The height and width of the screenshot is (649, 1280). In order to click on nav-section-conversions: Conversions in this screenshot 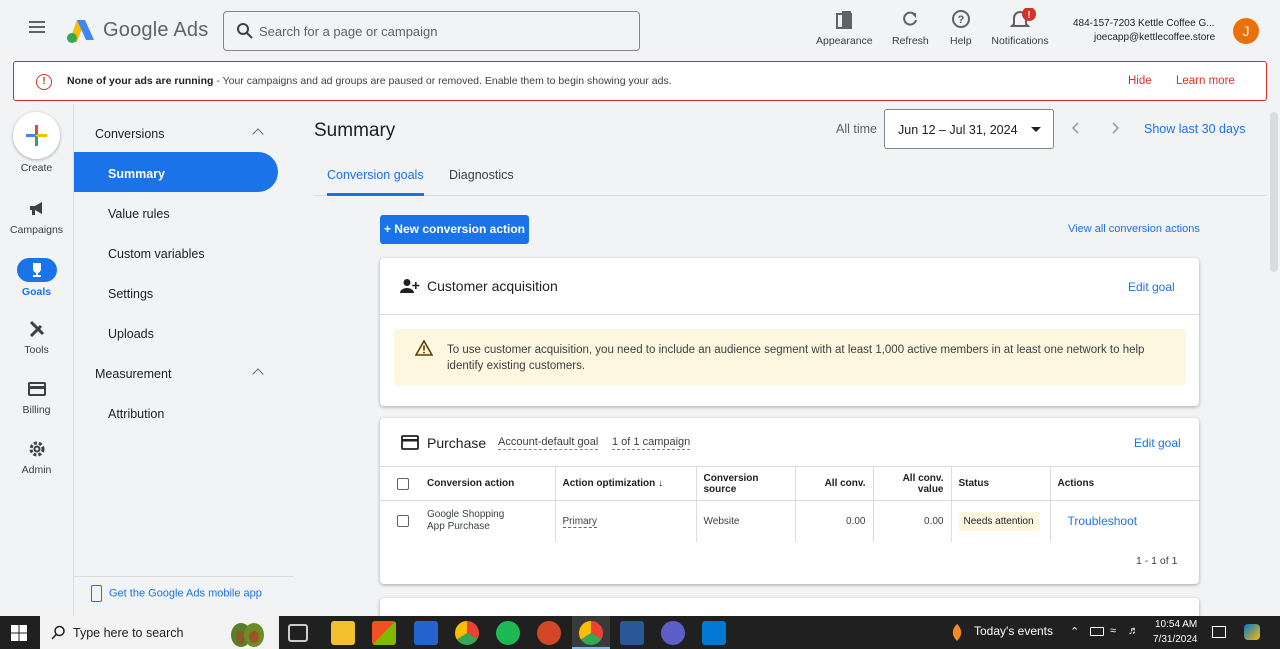, I will do `click(176, 132)`.